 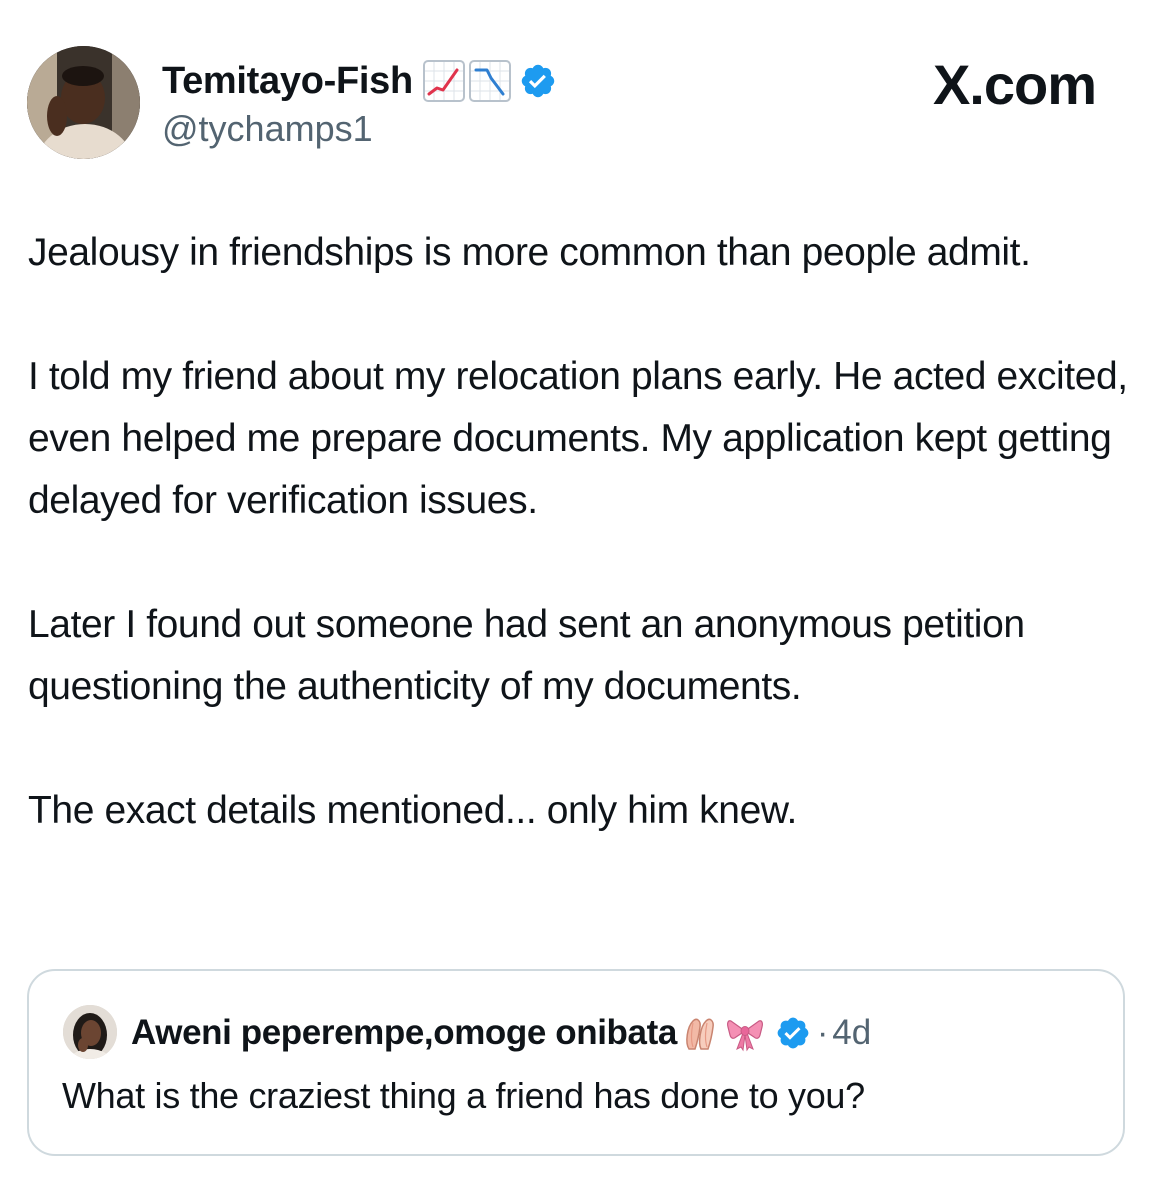 What do you see at coordinates (287, 81) in the screenshot?
I see `author-display-name: Temitayo-Fish` at bounding box center [287, 81].